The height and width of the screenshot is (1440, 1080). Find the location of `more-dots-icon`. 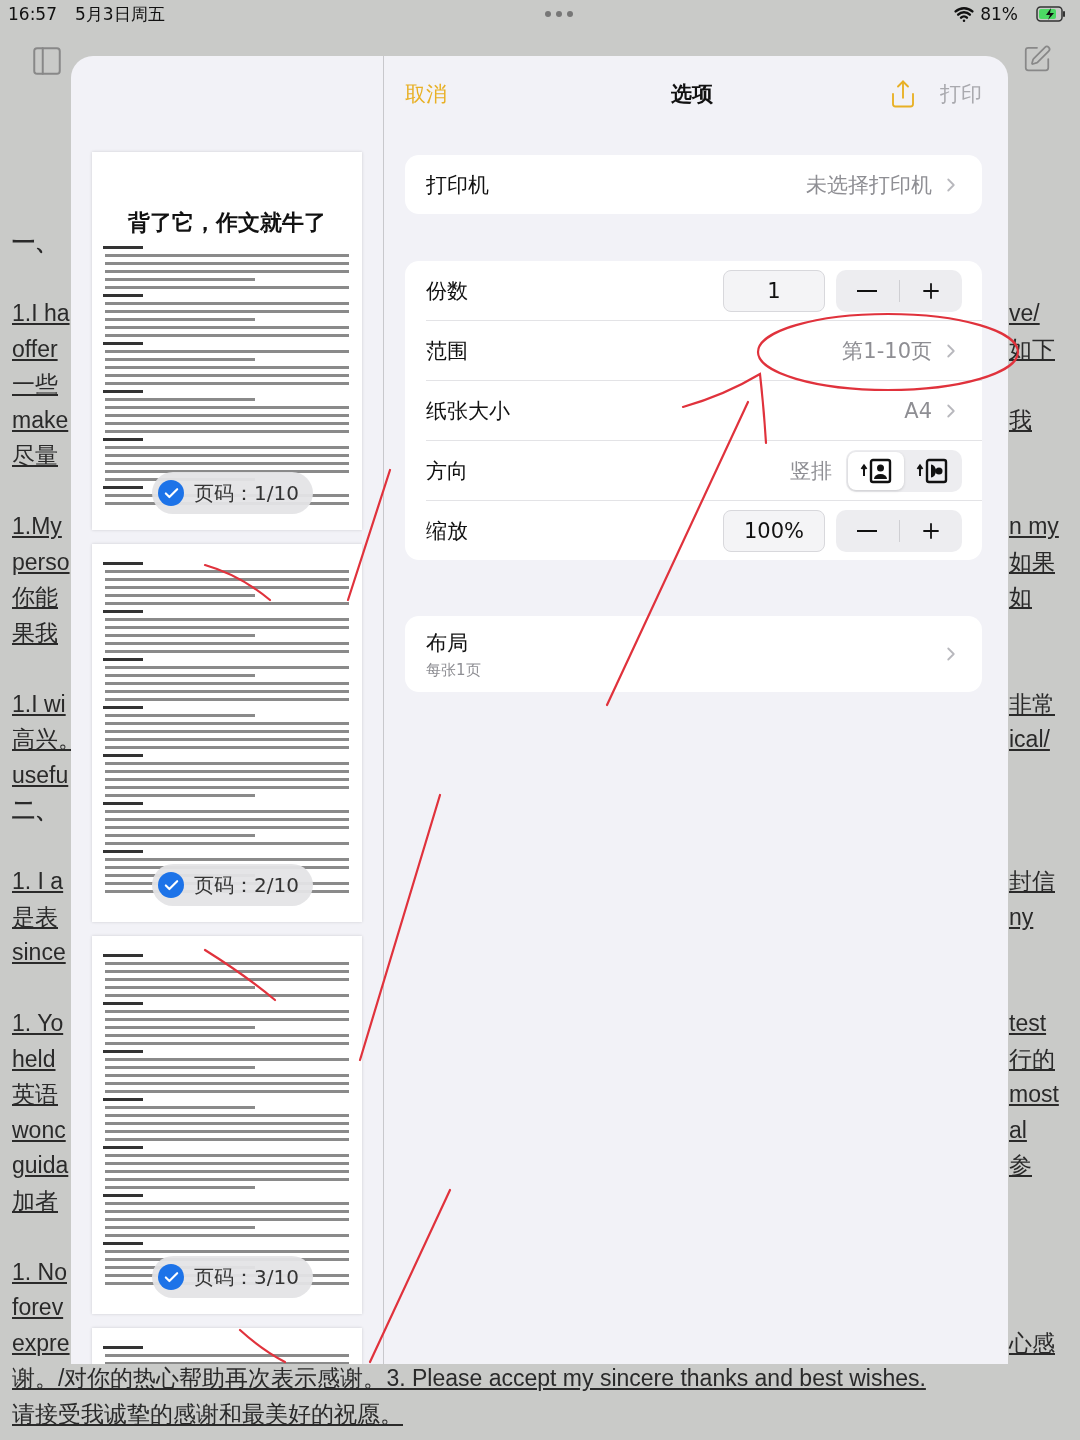

more-dots-icon is located at coordinates (559, 14).